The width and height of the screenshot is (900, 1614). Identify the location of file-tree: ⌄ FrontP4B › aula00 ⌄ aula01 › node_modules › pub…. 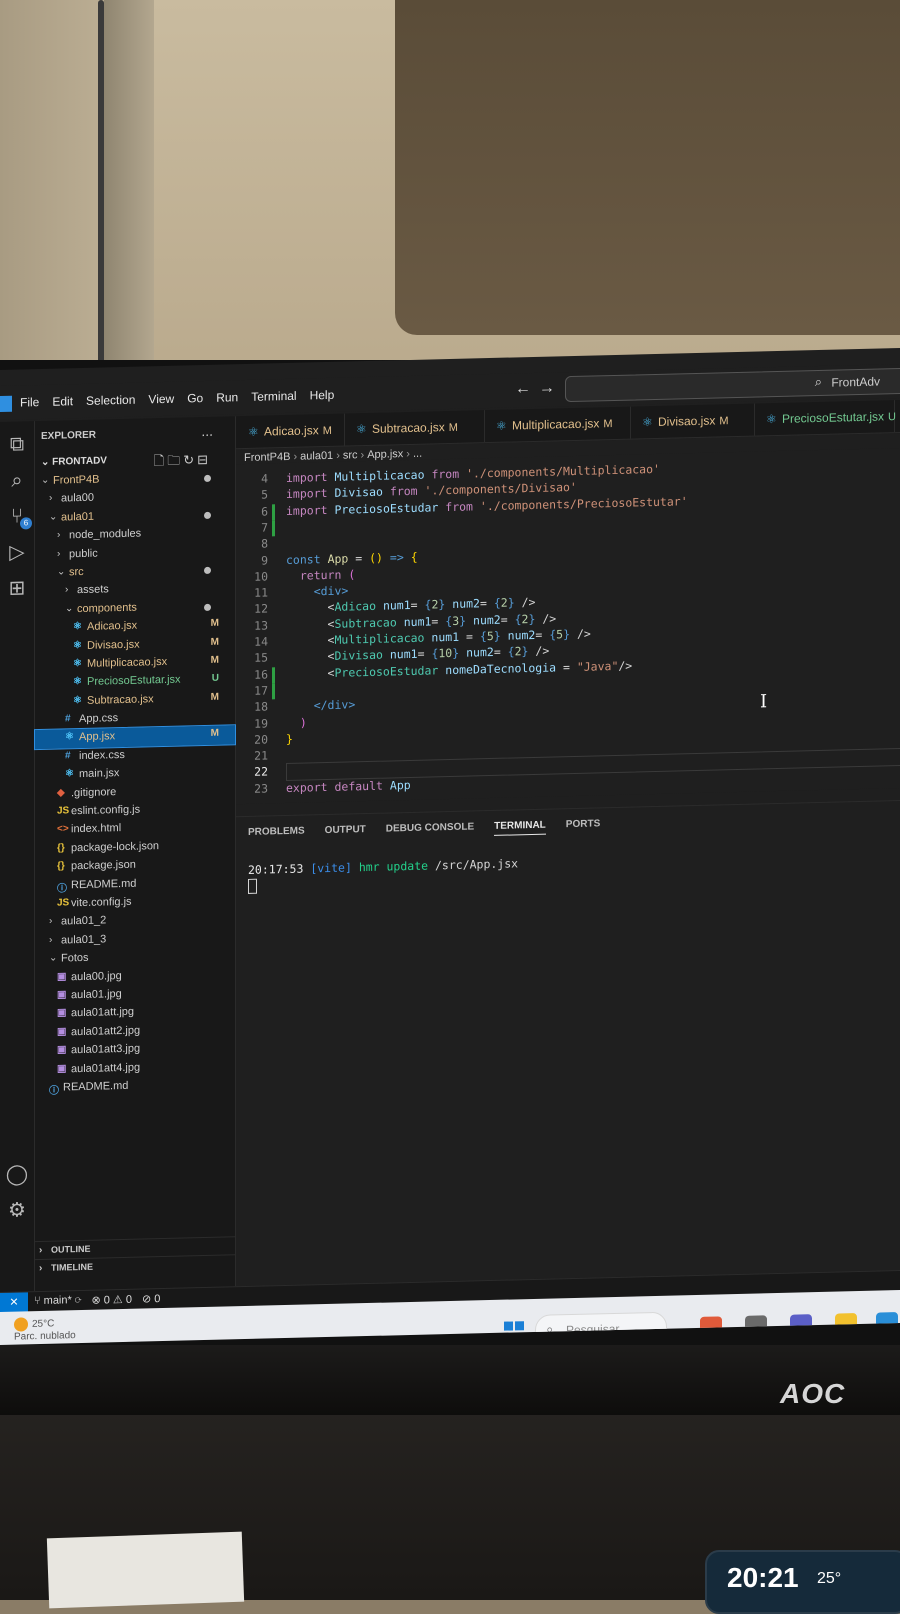
(135, 783).